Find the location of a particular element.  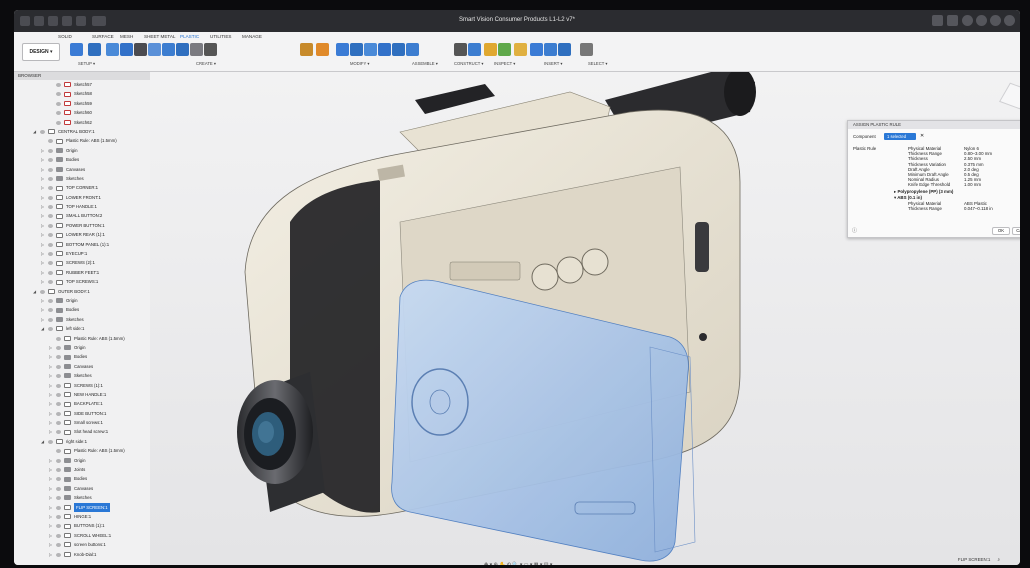

notifications-icon is located at coordinates (995, 20).